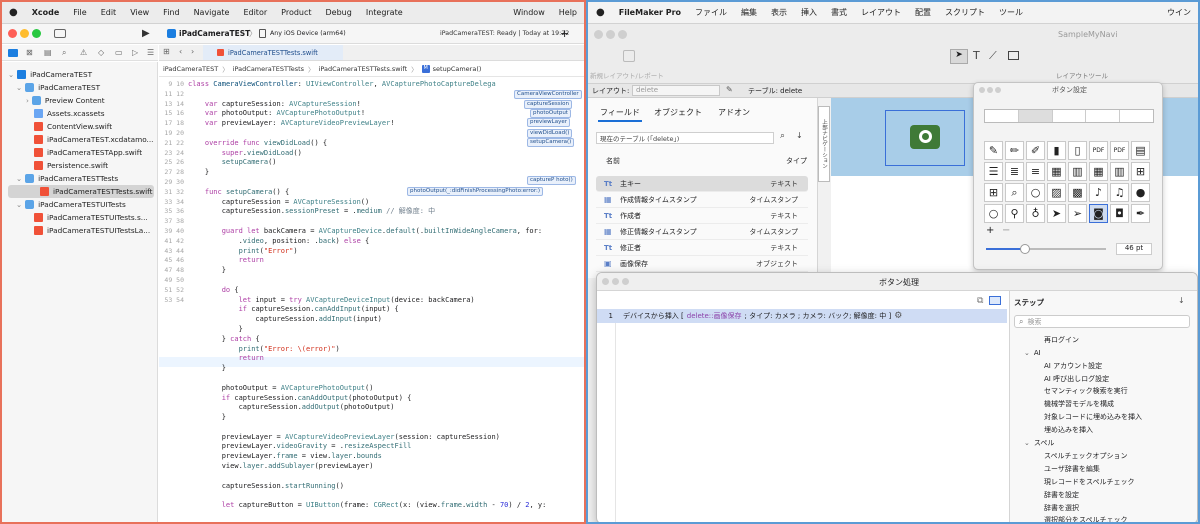 The image size is (1200, 524). Describe the element at coordinates (729, 89) in the screenshot. I see `edit-layout-icon: ✎` at that location.